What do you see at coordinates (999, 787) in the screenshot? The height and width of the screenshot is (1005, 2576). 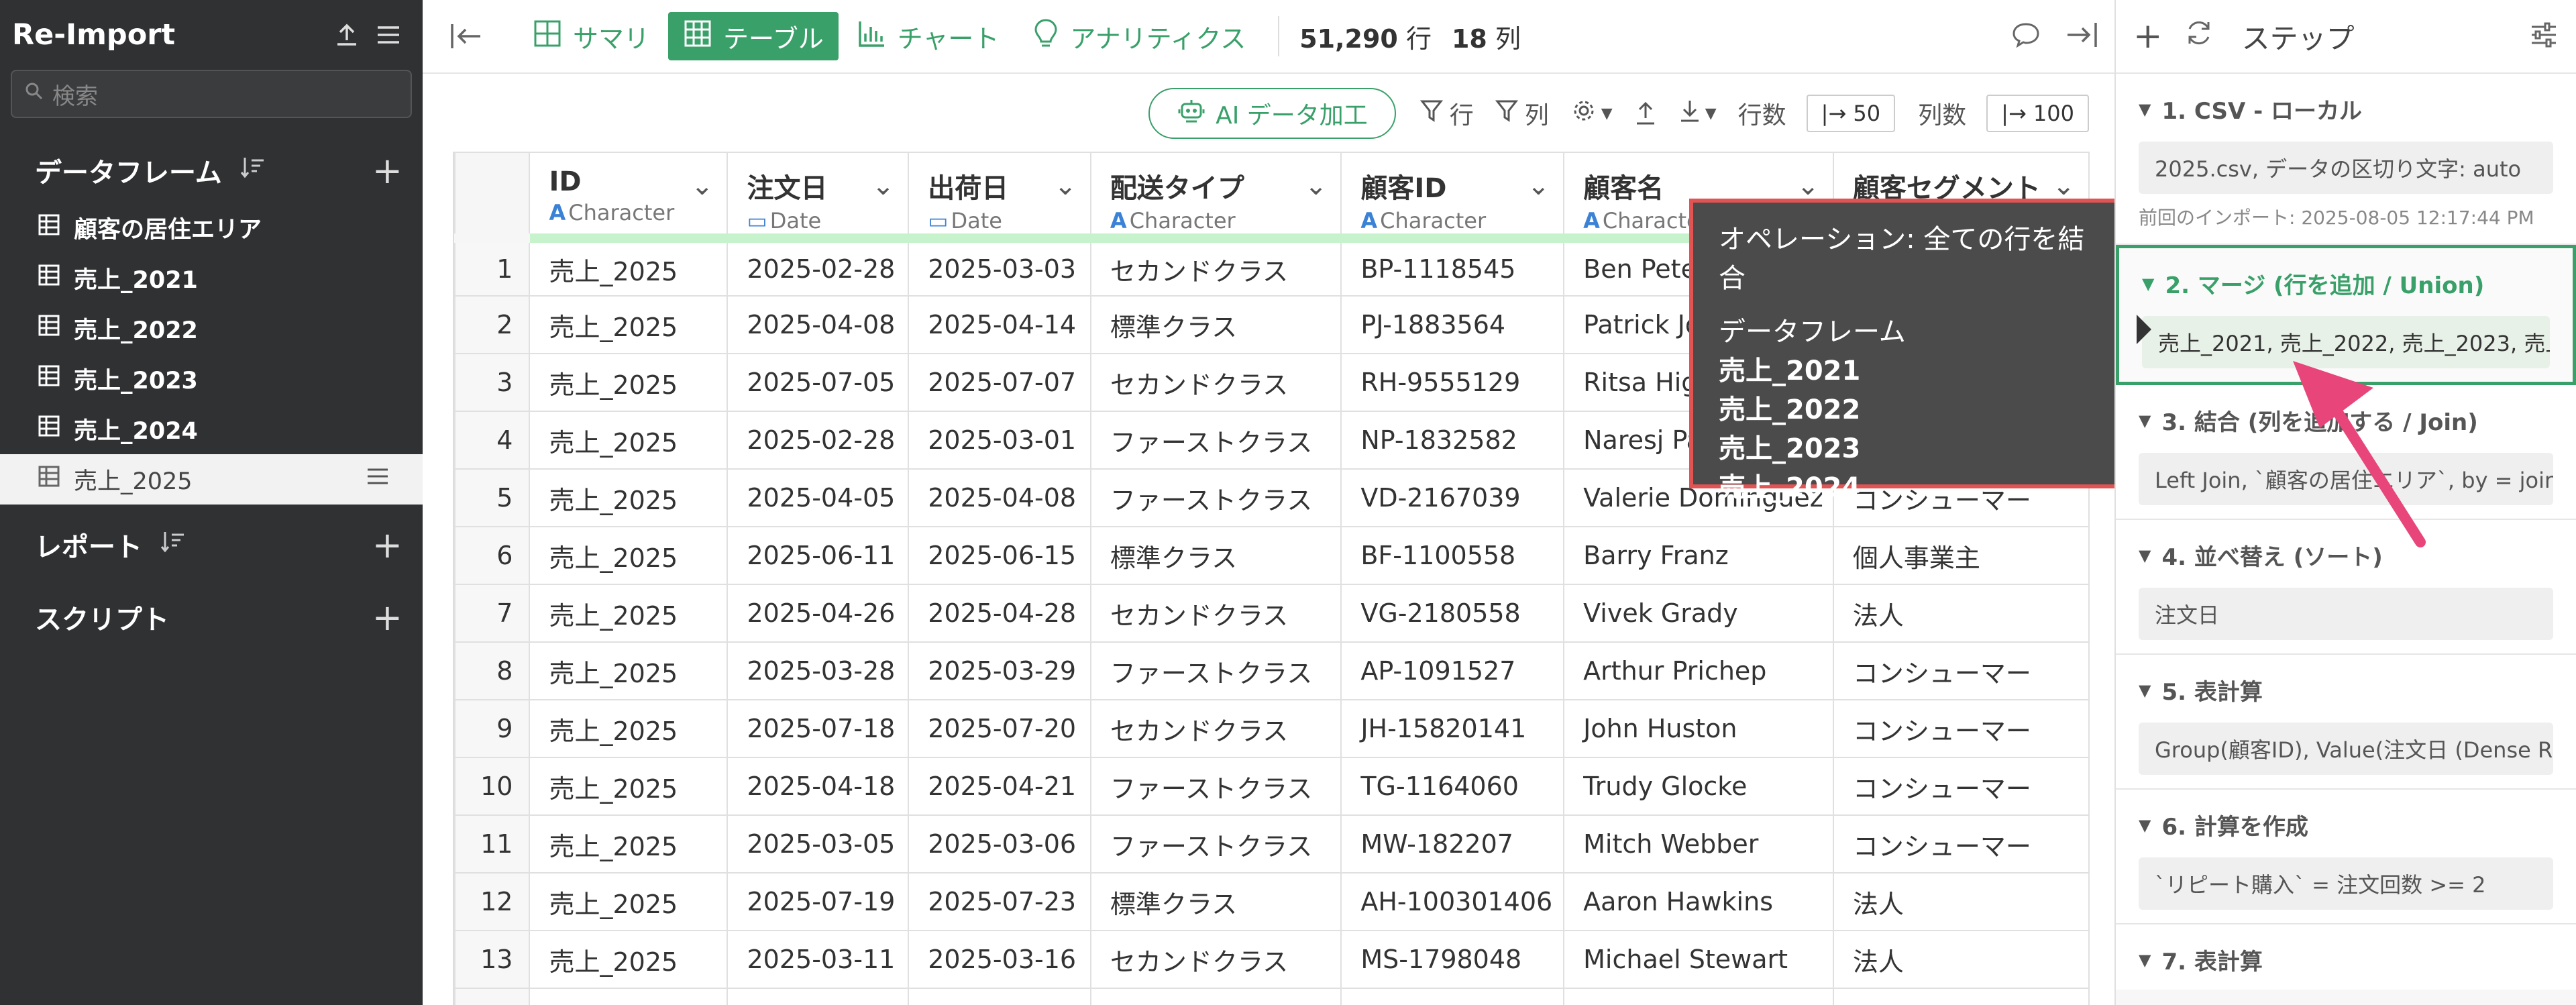 I see `table-cell: 2025-04-21` at bounding box center [999, 787].